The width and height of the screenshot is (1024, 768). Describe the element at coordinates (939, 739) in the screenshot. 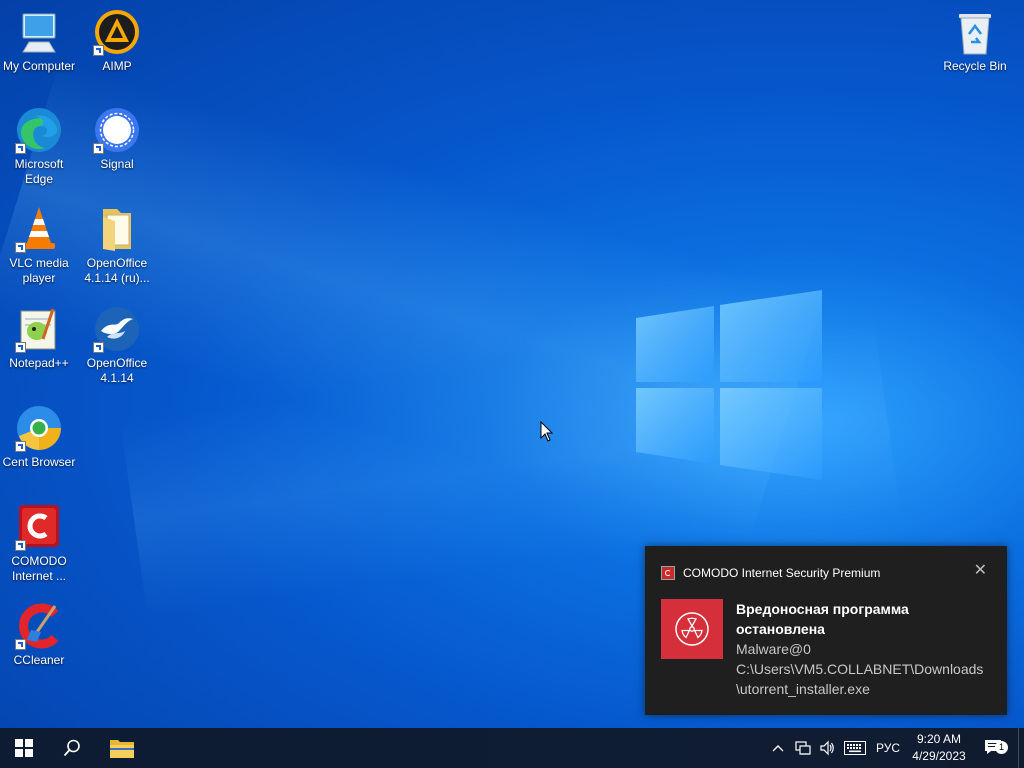

I see `clock-time: 9:20 AM` at that location.